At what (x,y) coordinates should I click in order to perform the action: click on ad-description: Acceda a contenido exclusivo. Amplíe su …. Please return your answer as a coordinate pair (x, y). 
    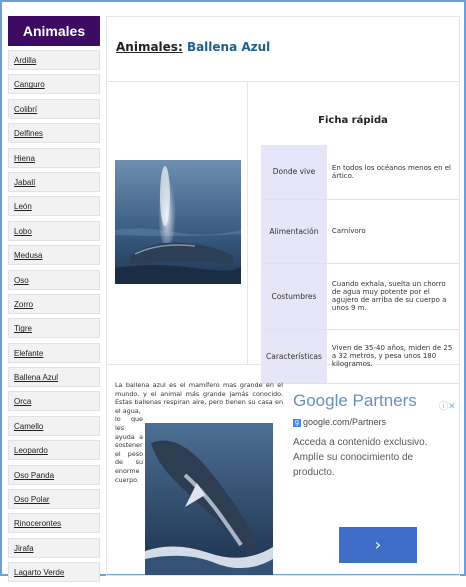
    Looking at the image, I should click on (360, 457).